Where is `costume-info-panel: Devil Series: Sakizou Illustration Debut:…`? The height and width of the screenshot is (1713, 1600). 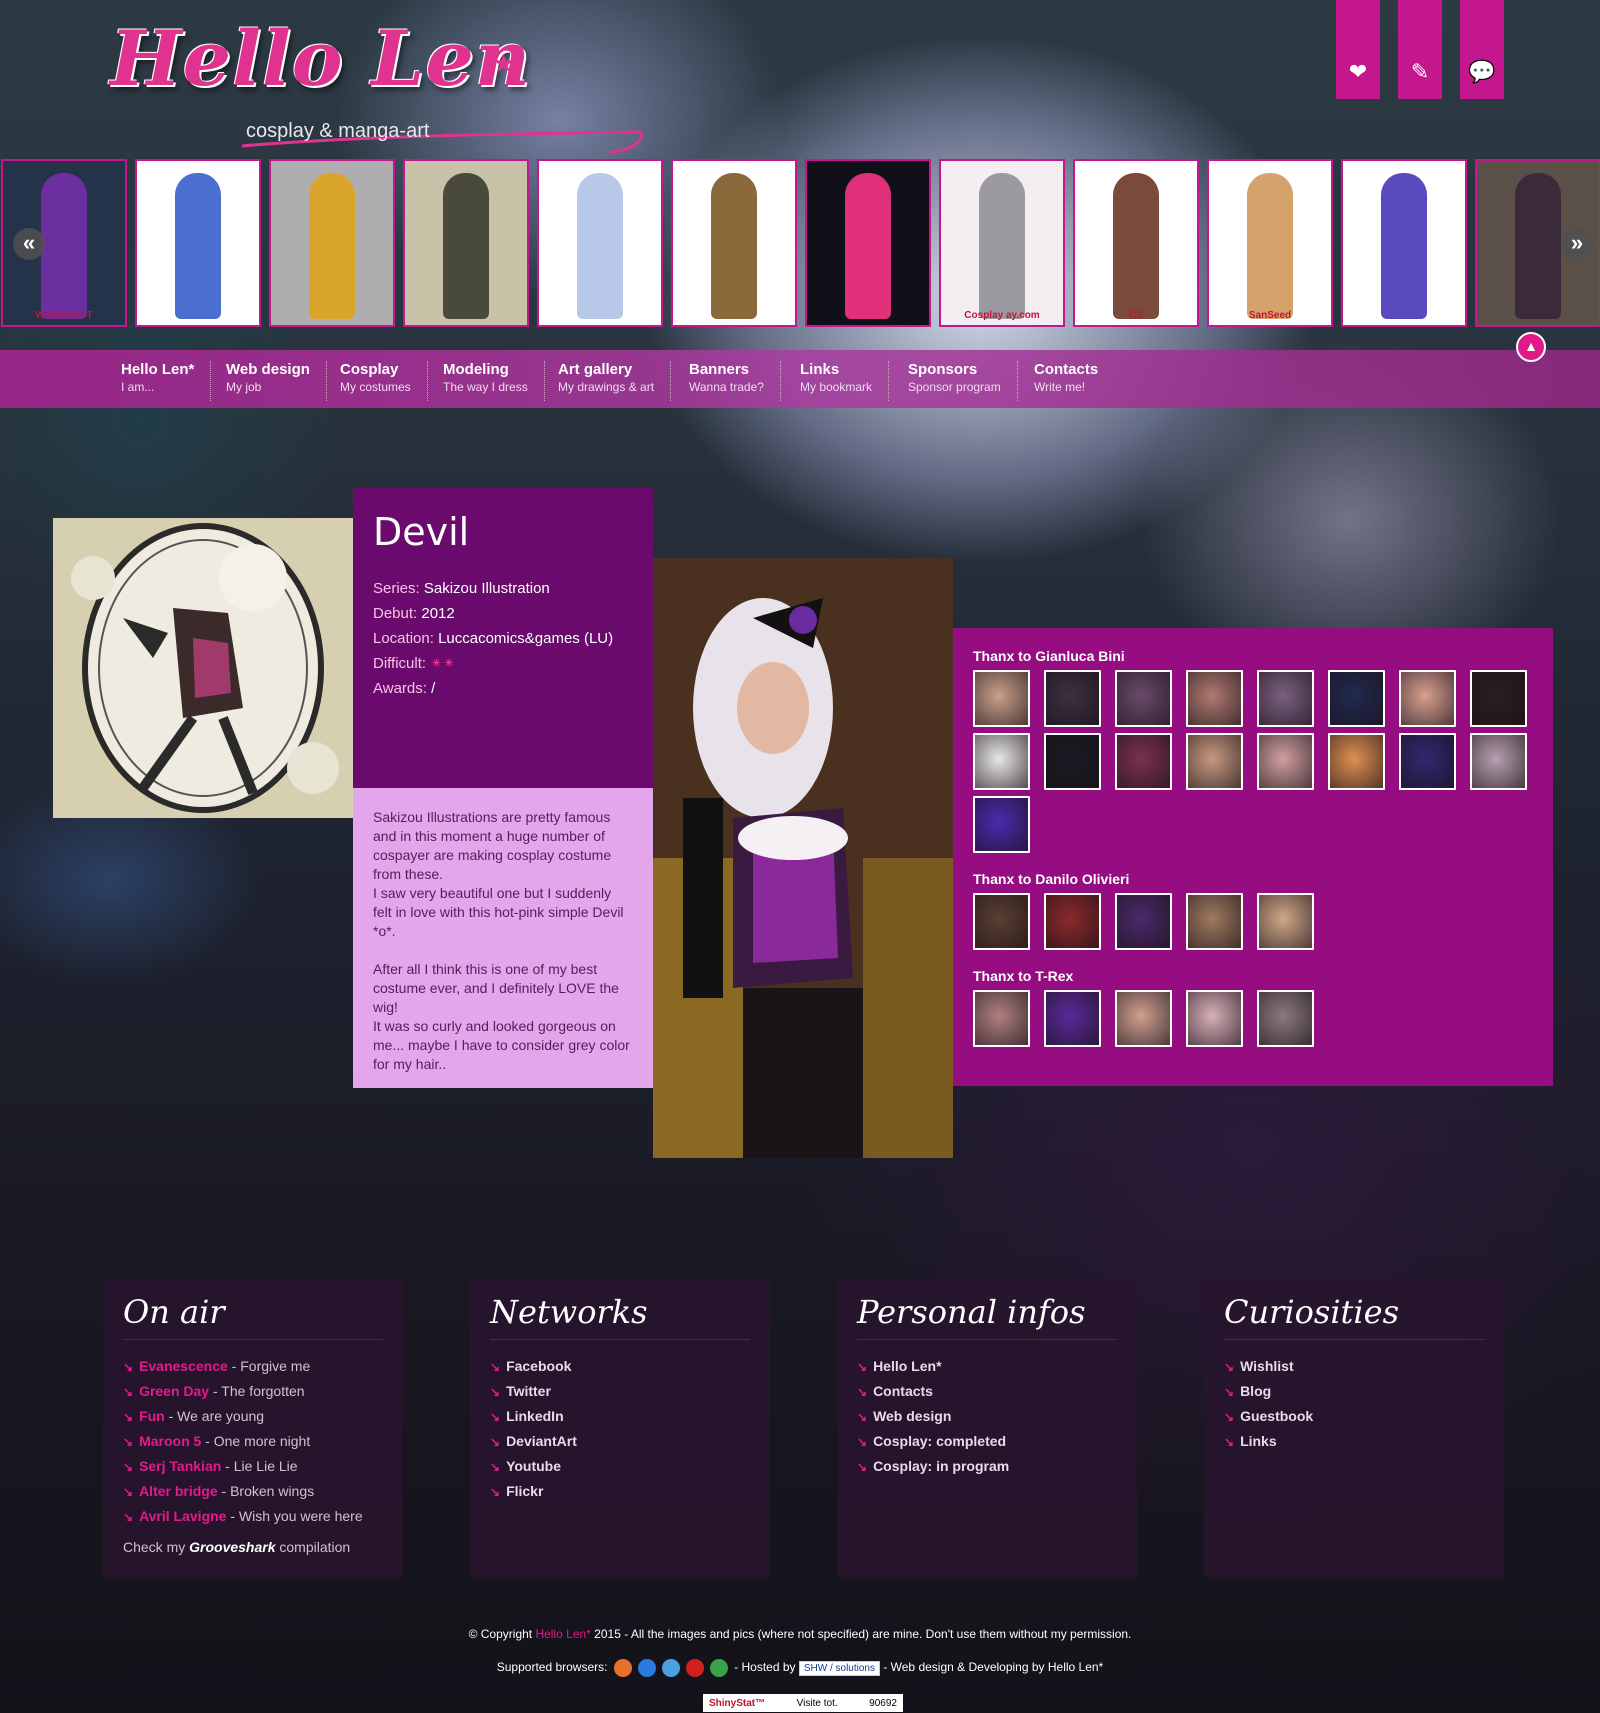
costume-info-panel: Devil Series: Sakizou Illustration Debut:… is located at coordinates (503, 638).